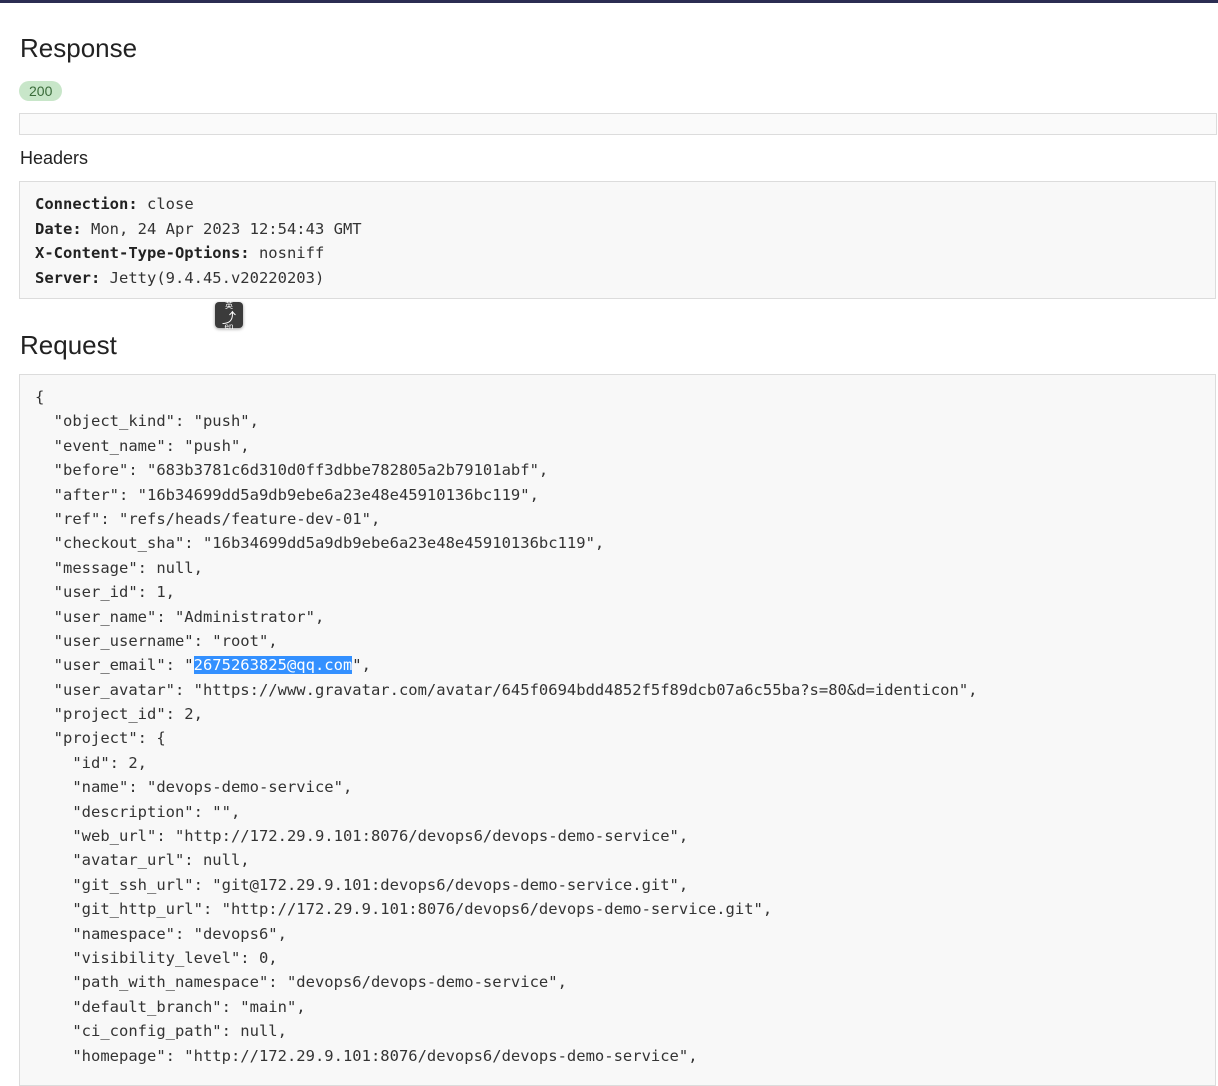 Image resolution: width=1218 pixels, height=1086 pixels. What do you see at coordinates (54, 158) in the screenshot?
I see `headers-title: Headers` at bounding box center [54, 158].